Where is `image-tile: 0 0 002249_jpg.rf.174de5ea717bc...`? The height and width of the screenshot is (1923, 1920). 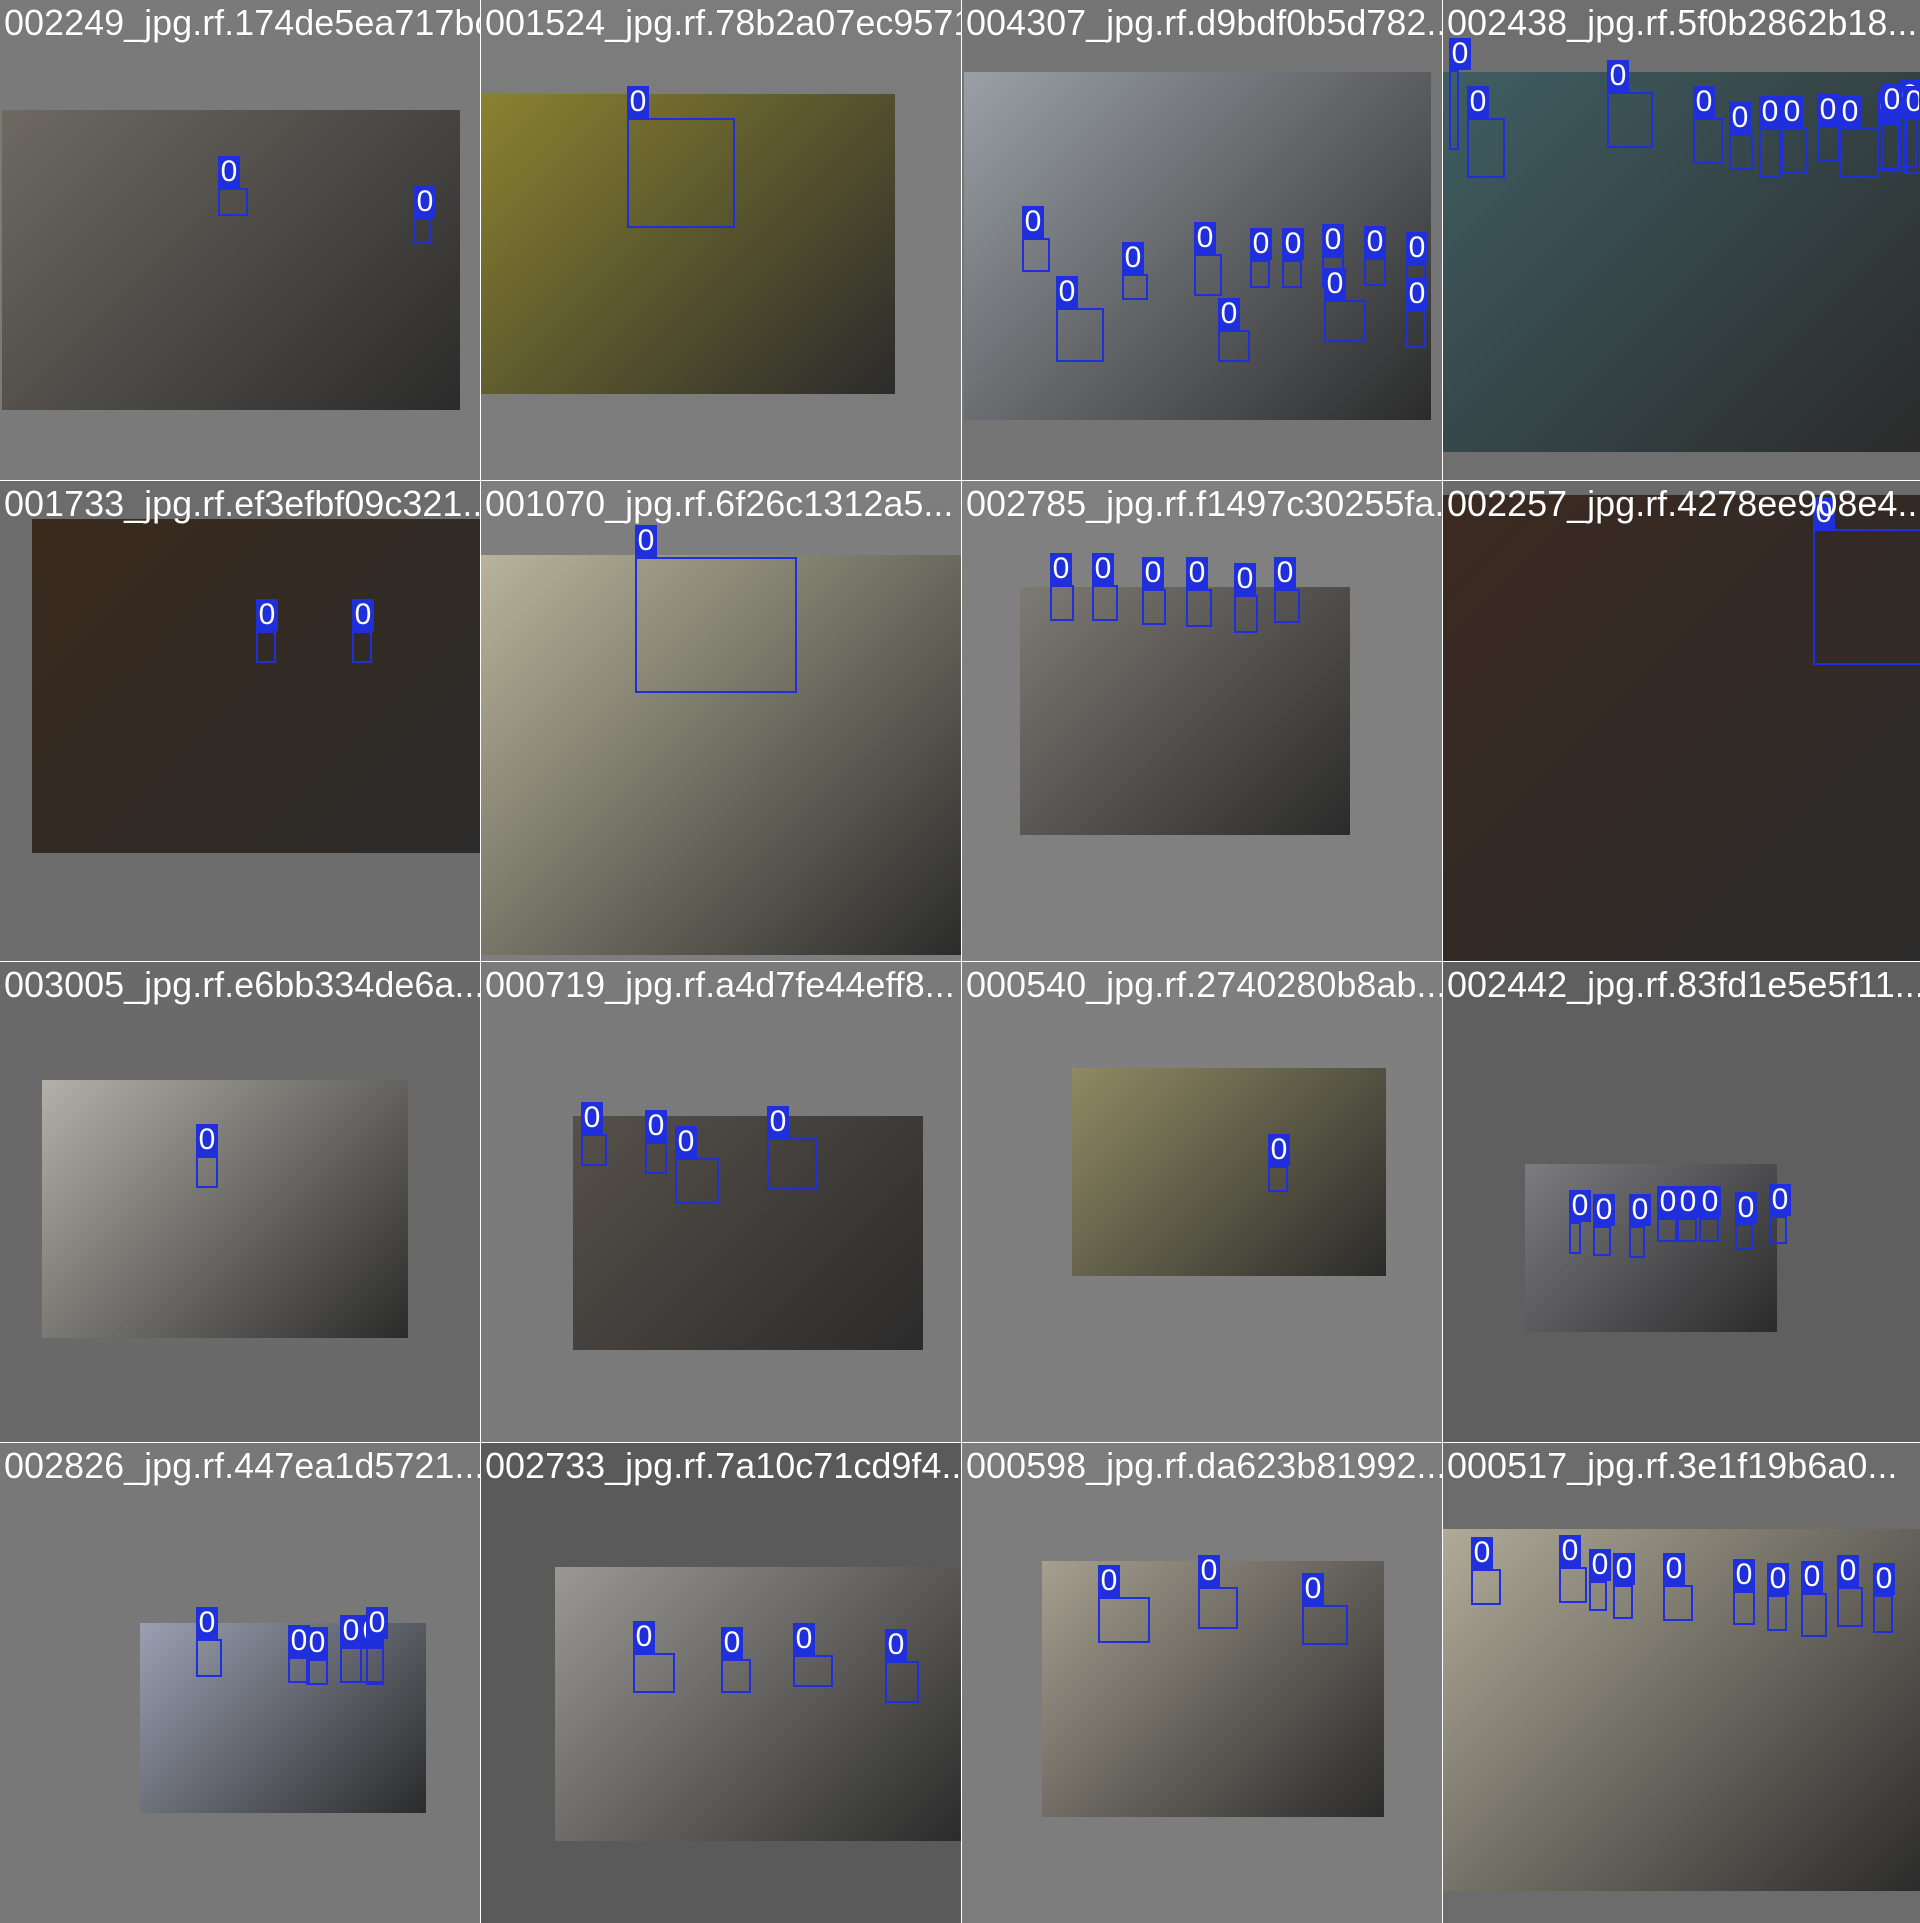 image-tile: 0 0 002249_jpg.rf.174de5ea717bc... is located at coordinates (240, 240).